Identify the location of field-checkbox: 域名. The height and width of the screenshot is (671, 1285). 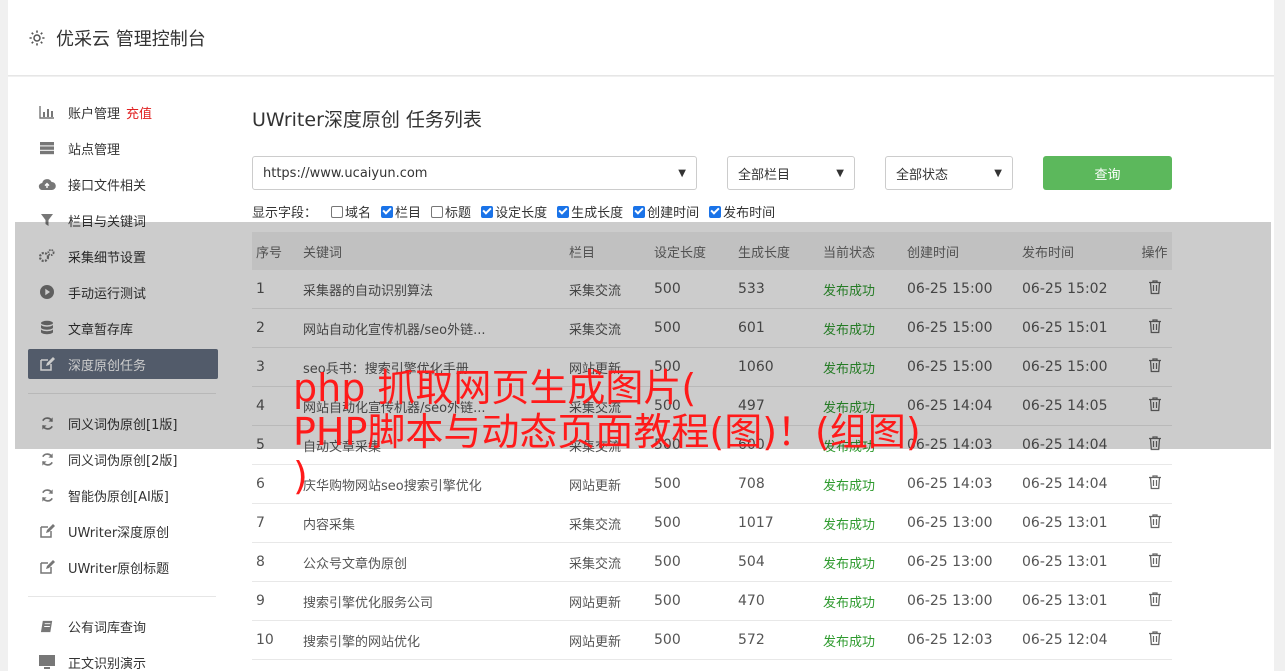
(351, 211).